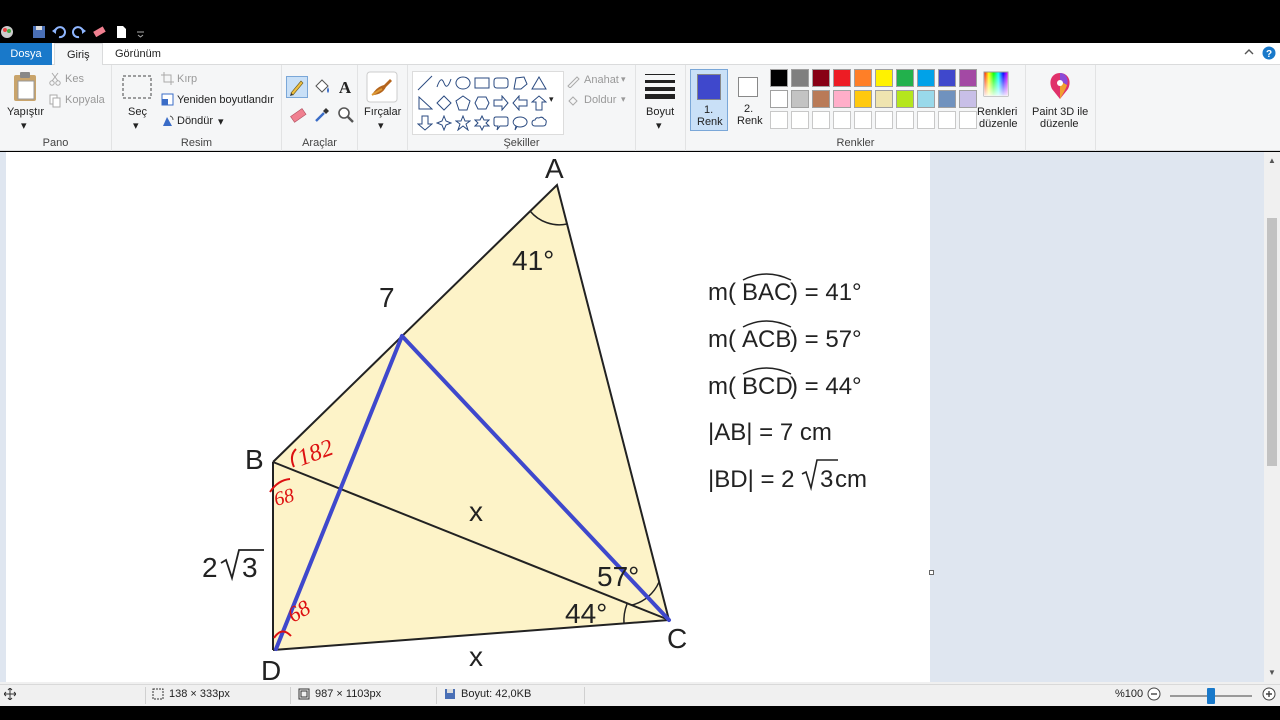 This screenshot has height=720, width=1280. Describe the element at coordinates (463, 103) in the screenshot. I see `pentagon-shape-icon` at that location.